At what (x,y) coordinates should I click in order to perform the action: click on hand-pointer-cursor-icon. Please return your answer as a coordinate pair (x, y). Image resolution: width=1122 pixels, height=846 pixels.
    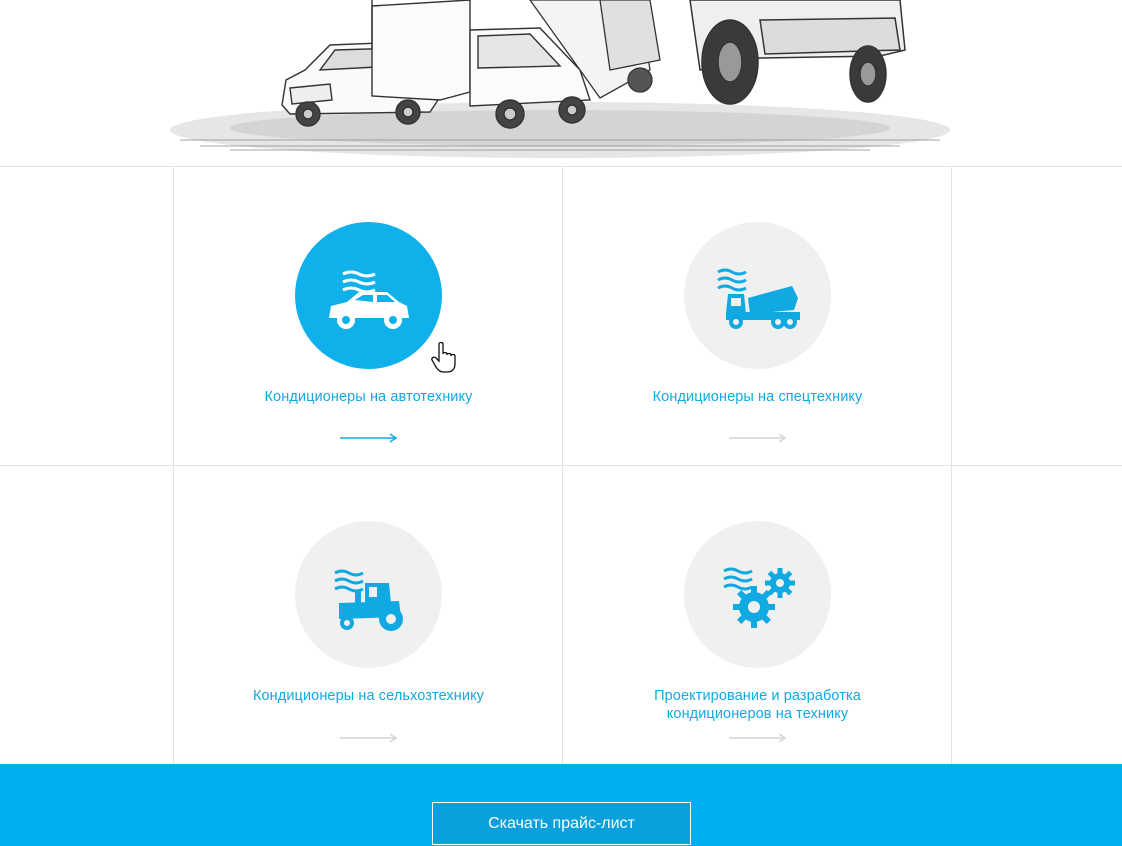
    Looking at the image, I should click on (443, 357).